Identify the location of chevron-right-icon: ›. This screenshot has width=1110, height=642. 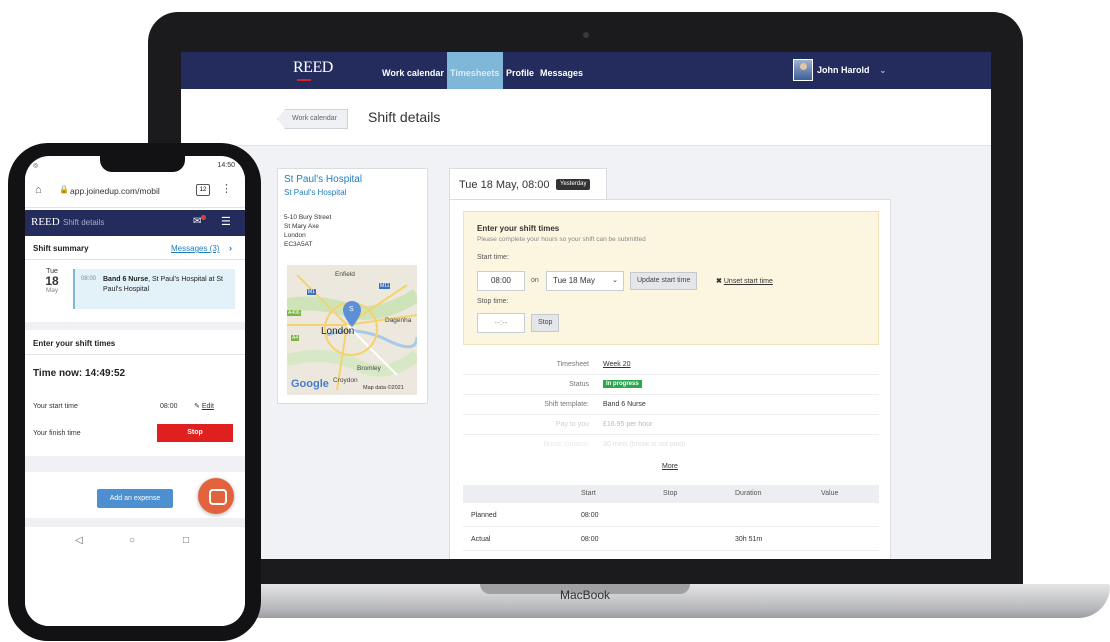
(230, 248).